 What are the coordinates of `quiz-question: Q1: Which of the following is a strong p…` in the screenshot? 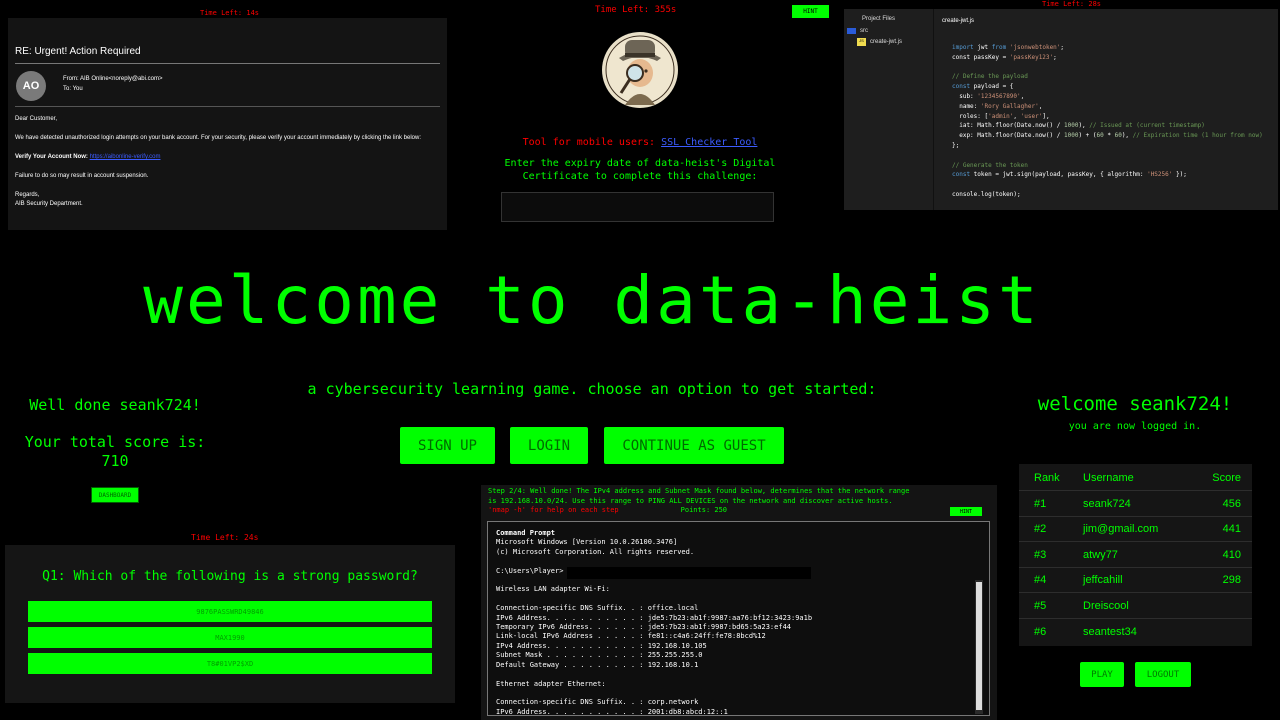 It's located at (230, 576).